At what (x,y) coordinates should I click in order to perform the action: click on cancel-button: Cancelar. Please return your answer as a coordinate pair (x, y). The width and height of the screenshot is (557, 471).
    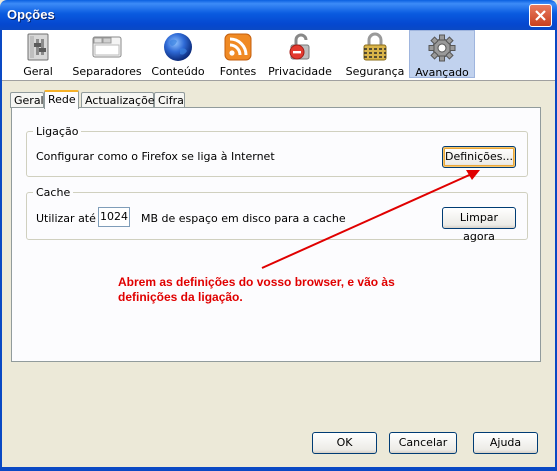
    Looking at the image, I should click on (423, 443).